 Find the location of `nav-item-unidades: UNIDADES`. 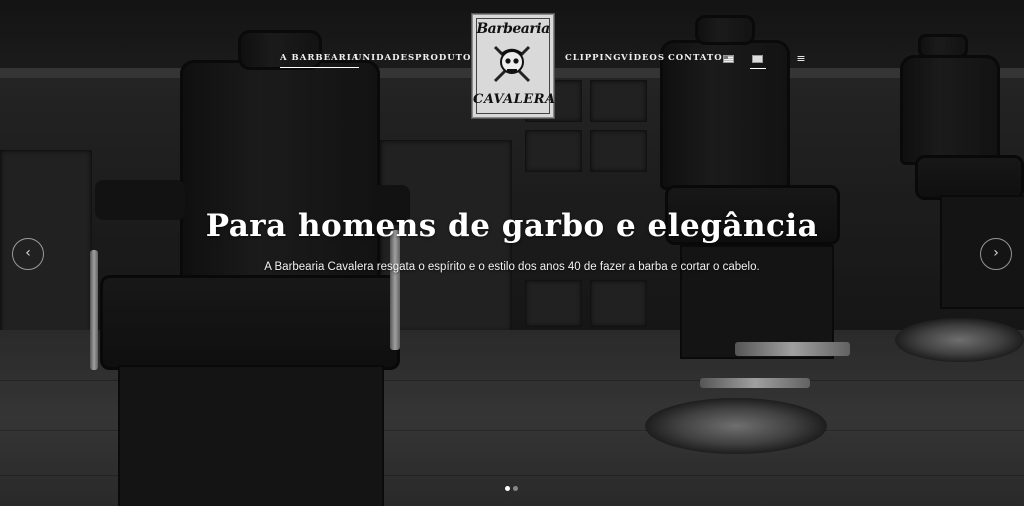

nav-item-unidades: UNIDADES is located at coordinates (384, 58).